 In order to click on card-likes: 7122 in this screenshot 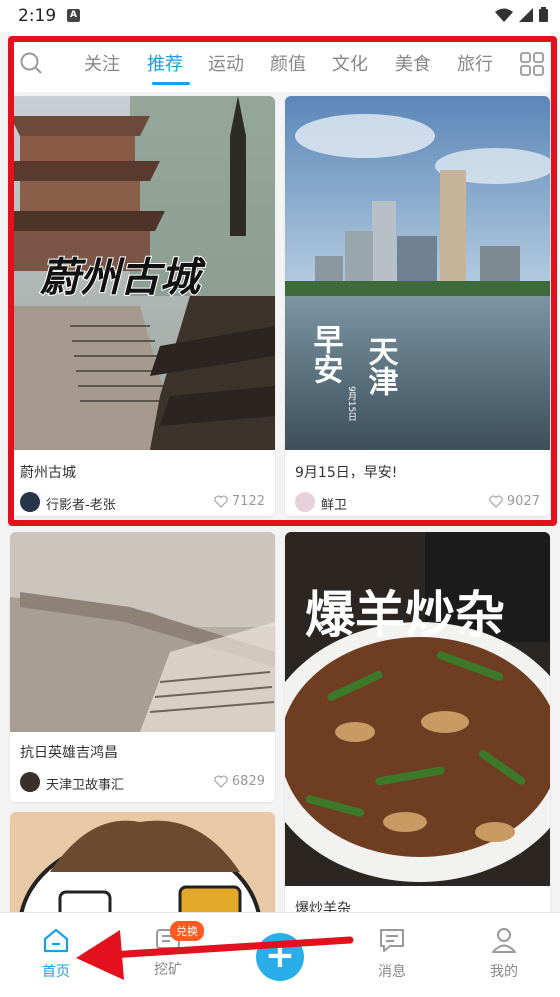, I will do `click(239, 501)`.